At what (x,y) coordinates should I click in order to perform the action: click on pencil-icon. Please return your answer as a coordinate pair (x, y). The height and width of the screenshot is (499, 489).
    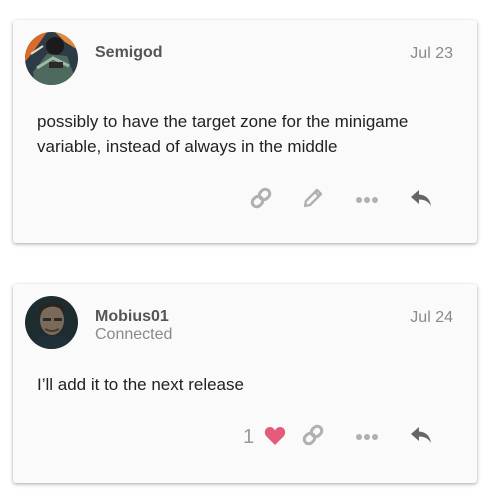
    Looking at the image, I should click on (313, 200).